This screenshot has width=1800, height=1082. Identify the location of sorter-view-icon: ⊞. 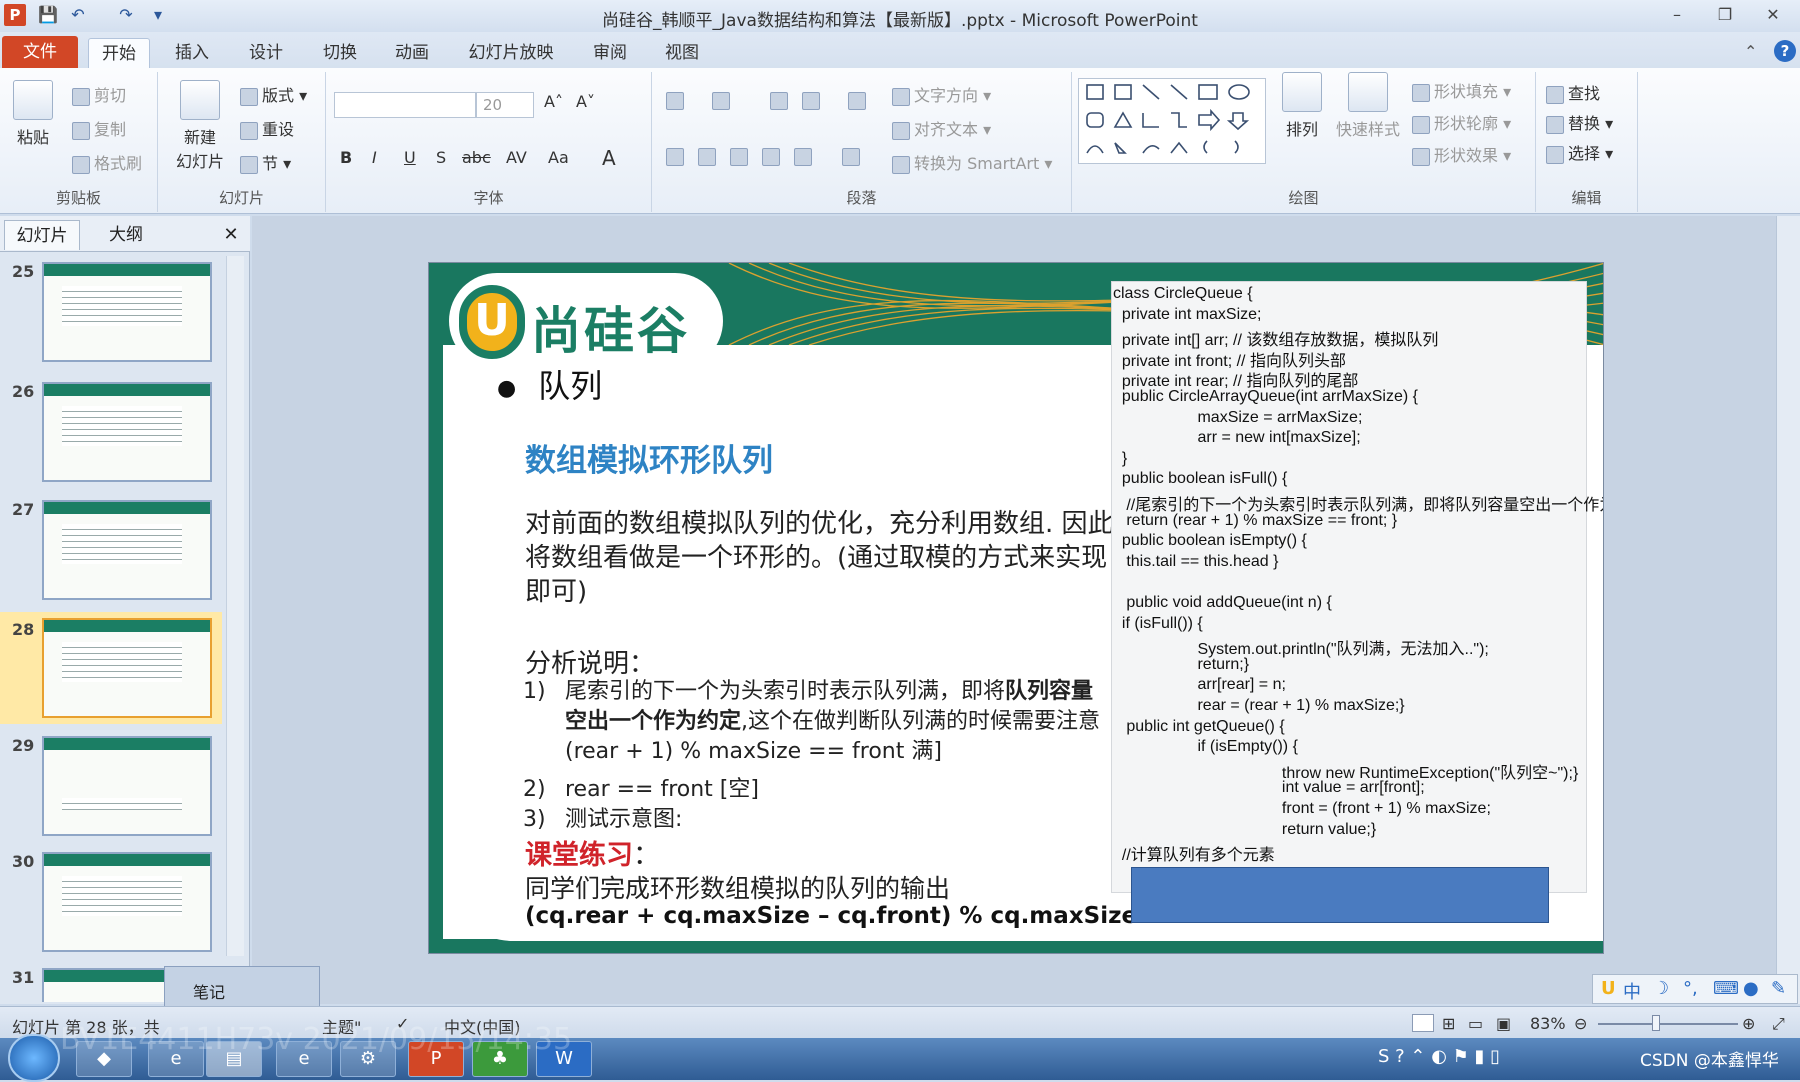
(1448, 1023).